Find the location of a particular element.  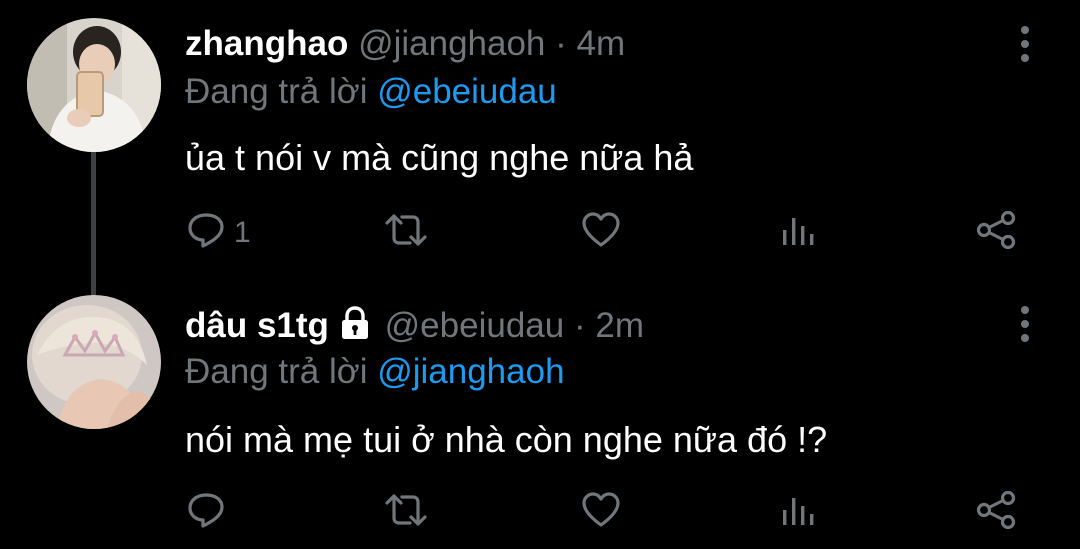

tweet-text: nói mà mẹ tui ở nhà còn nghe nữa đó !? is located at coordinates (506, 439).